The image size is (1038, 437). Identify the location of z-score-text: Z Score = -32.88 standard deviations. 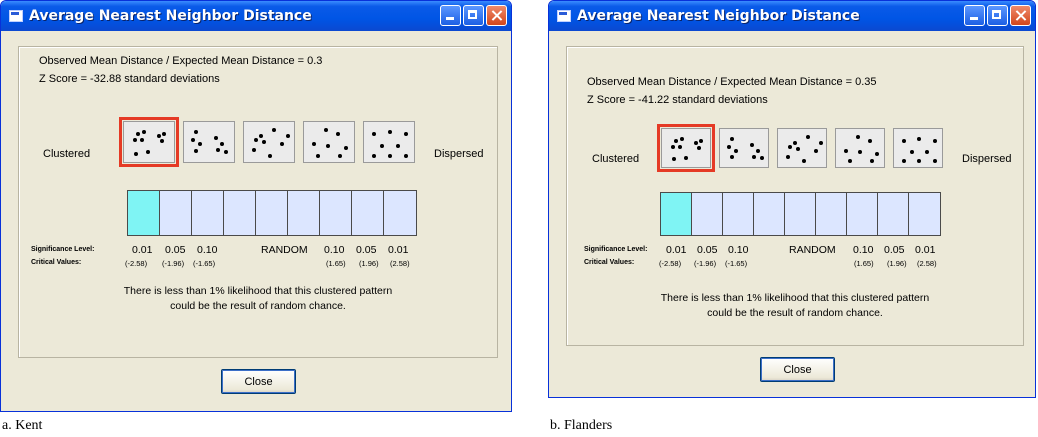
(129, 79).